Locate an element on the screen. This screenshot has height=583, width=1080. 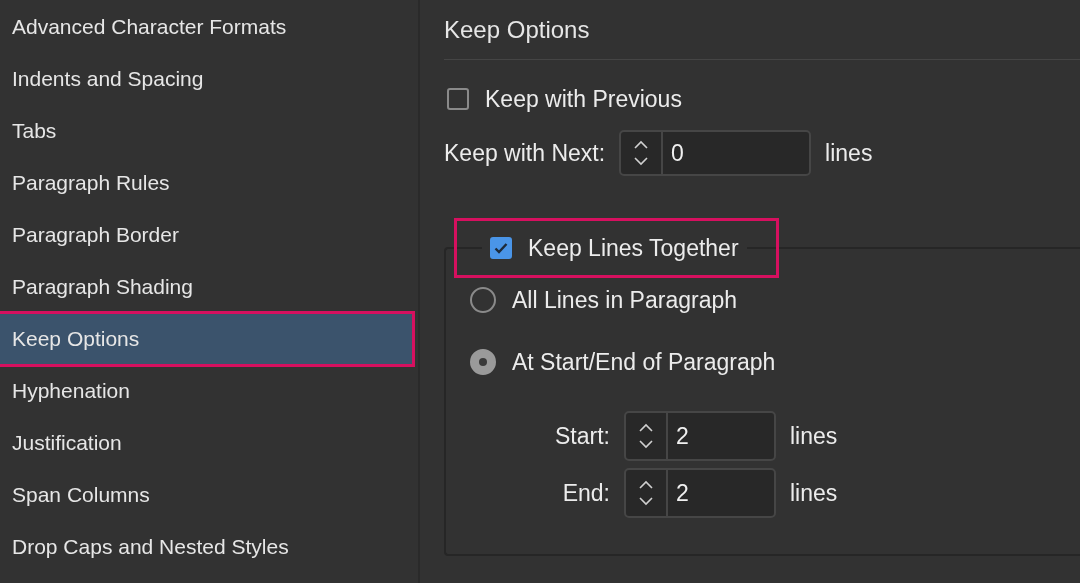
field-label: End: is located at coordinates (585, 493).